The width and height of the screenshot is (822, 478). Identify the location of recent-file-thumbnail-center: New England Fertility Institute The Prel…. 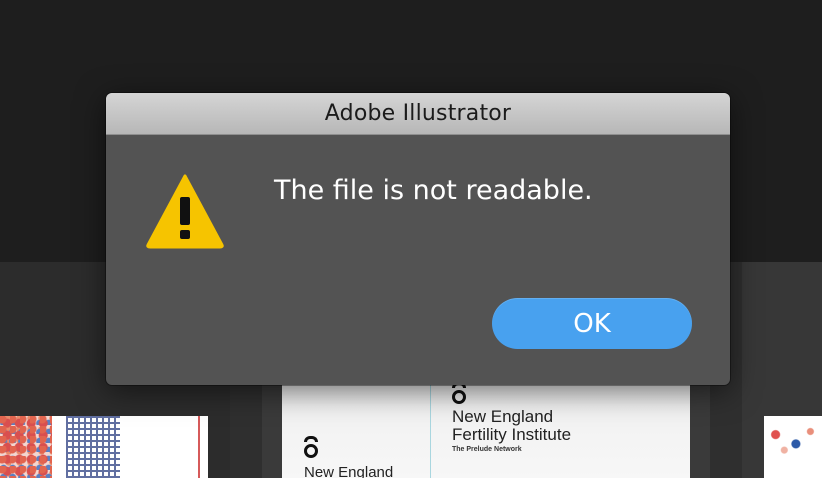
(486, 429).